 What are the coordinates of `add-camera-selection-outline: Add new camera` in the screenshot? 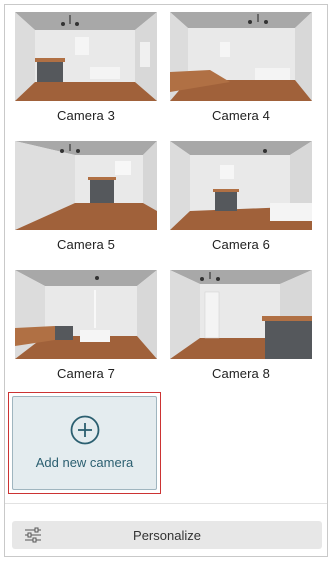 It's located at (84, 443).